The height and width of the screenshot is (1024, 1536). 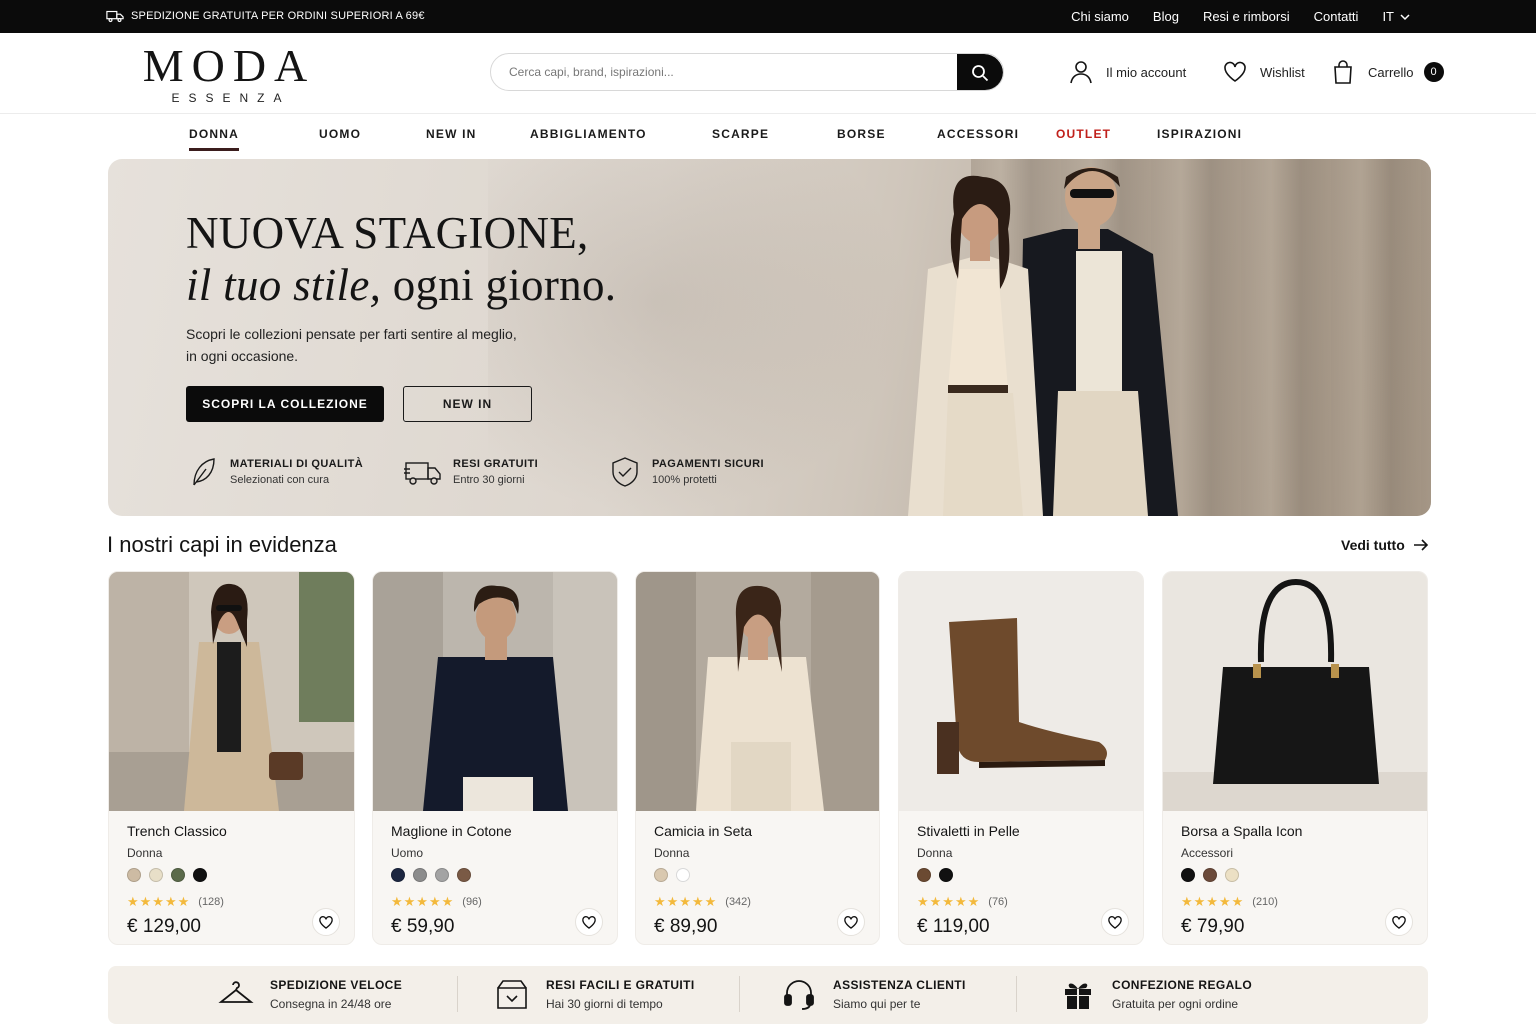 I want to click on product-category: Donna, so click(x=672, y=853).